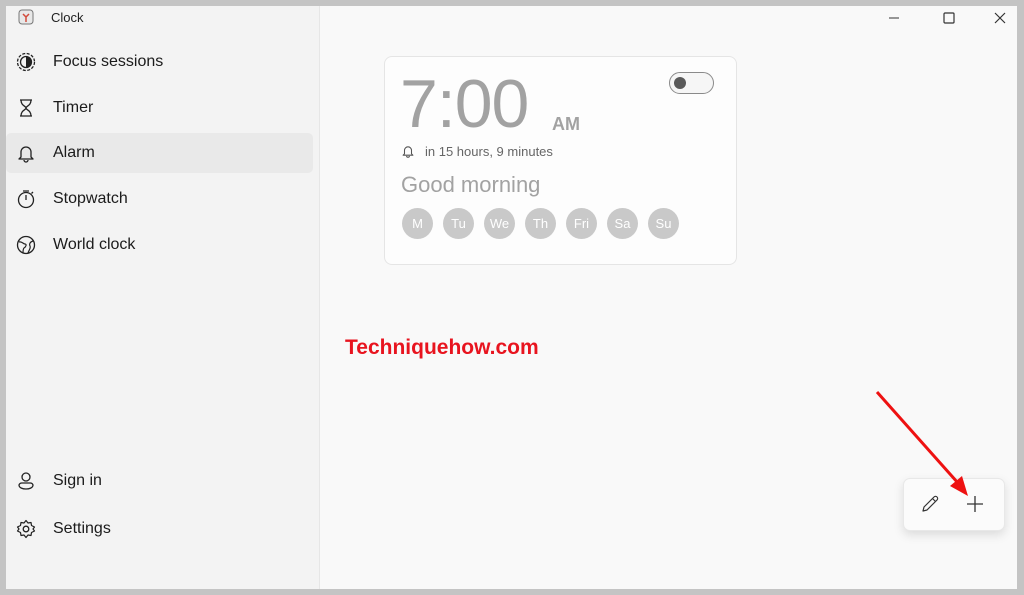 Image resolution: width=1024 pixels, height=595 pixels. What do you see at coordinates (26, 62) in the screenshot?
I see `focus-icon` at bounding box center [26, 62].